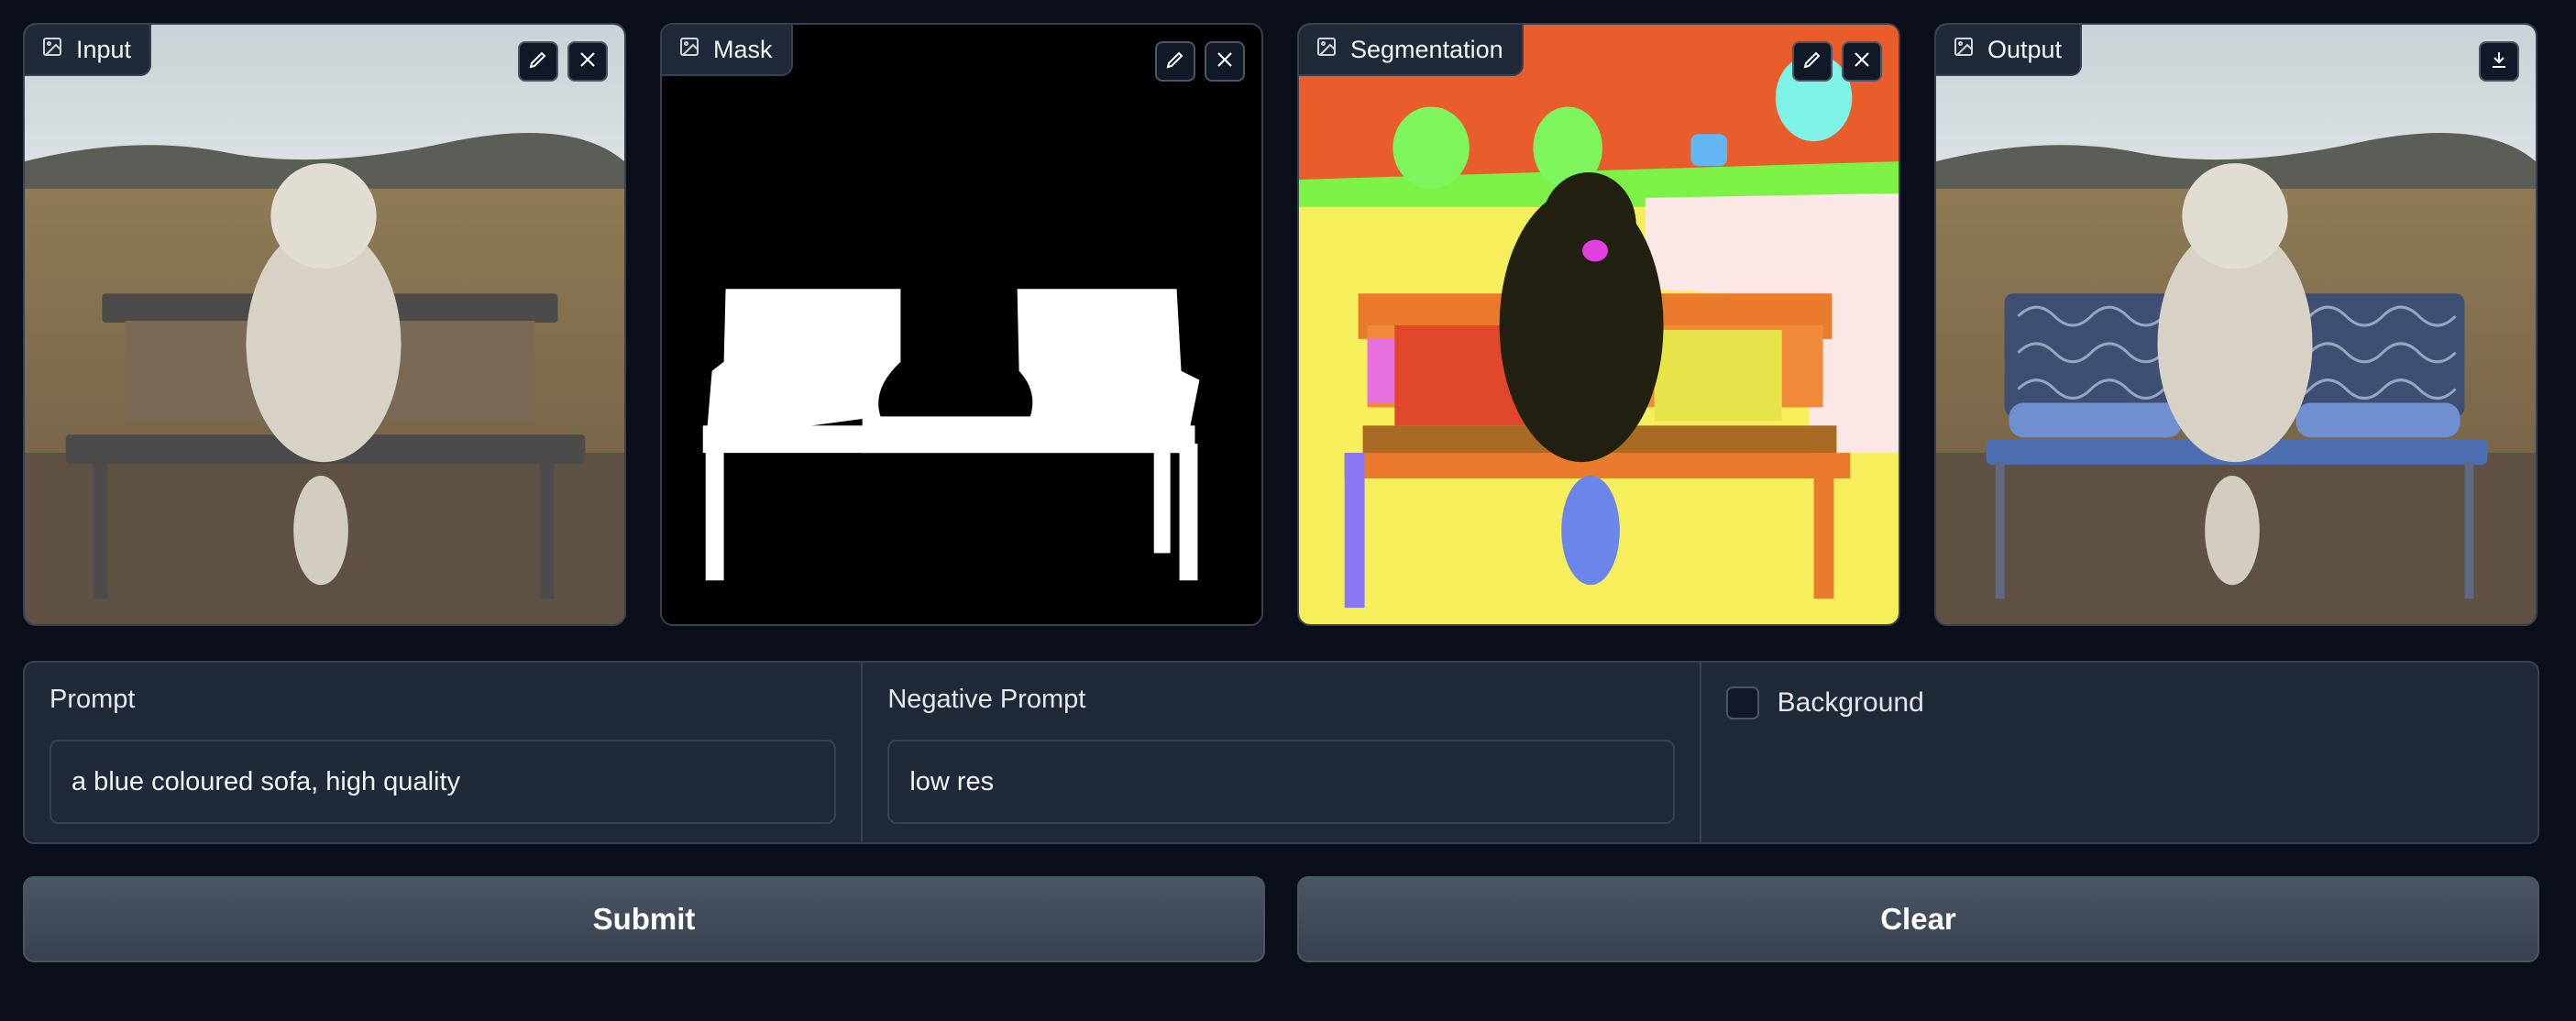 The width and height of the screenshot is (2576, 1021). I want to click on segmentation-image-panel: Segmentation, so click(1598, 324).